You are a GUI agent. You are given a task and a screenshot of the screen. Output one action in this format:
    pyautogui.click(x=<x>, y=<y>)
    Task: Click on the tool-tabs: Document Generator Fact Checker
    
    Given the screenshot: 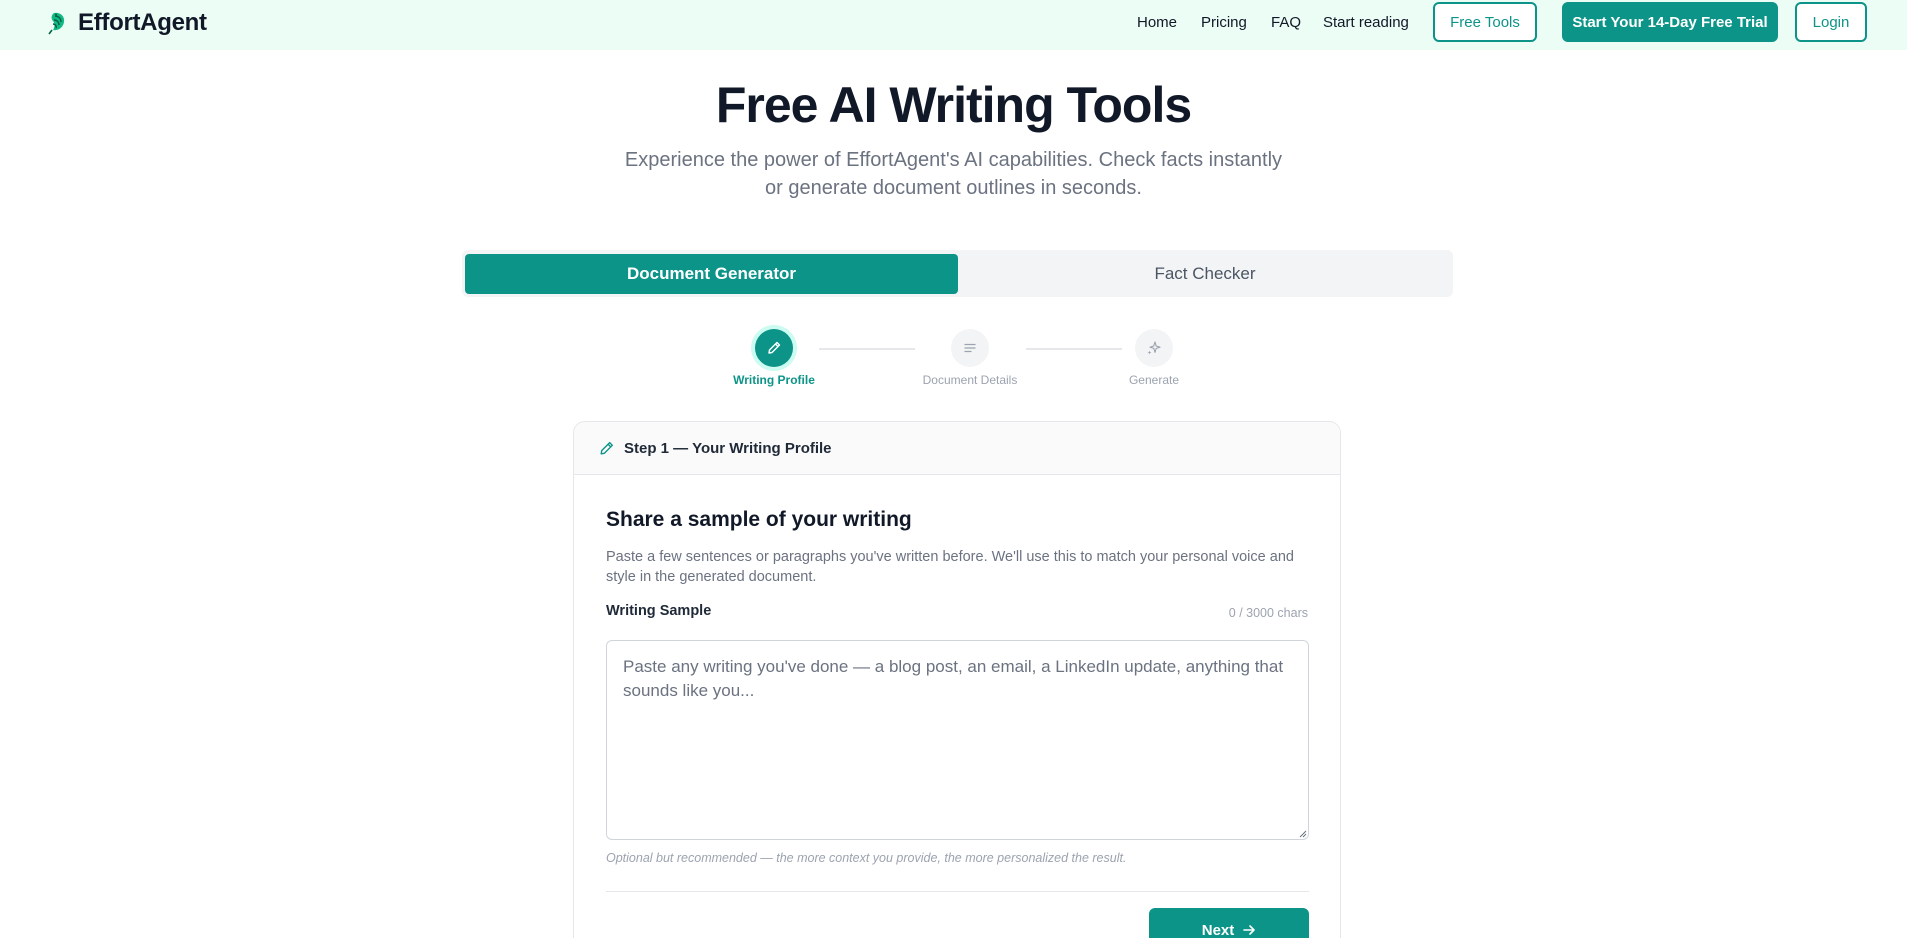 What is the action you would take?
    pyautogui.click(x=957, y=273)
    